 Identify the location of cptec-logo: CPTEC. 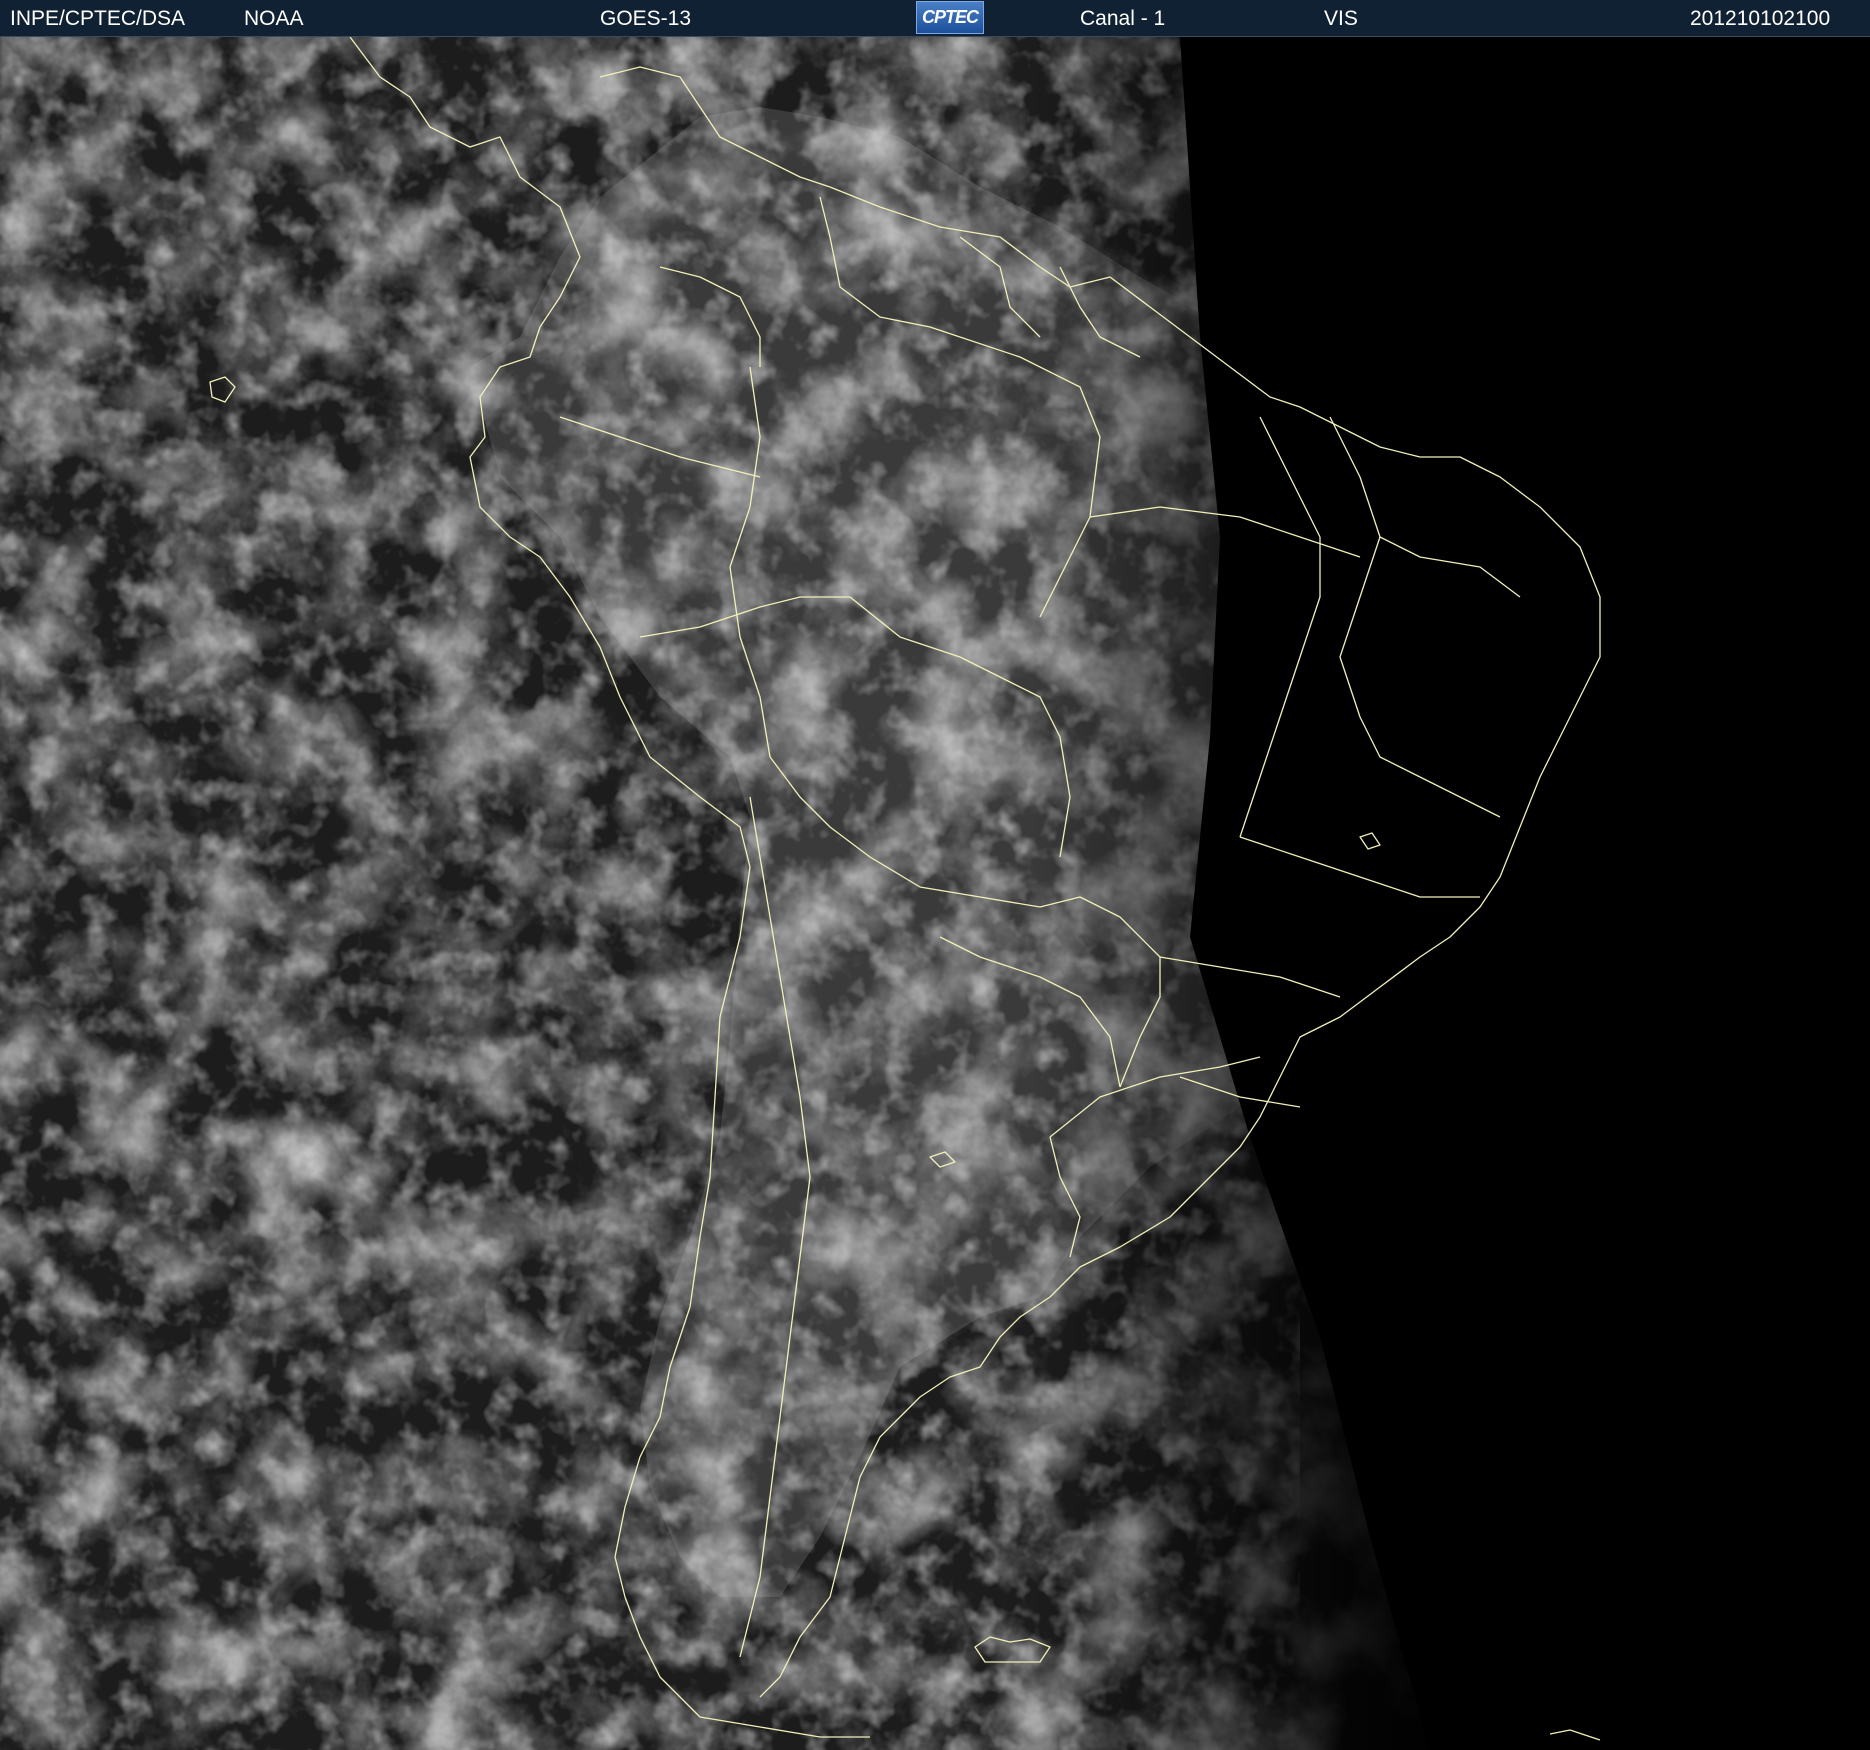
(950, 17).